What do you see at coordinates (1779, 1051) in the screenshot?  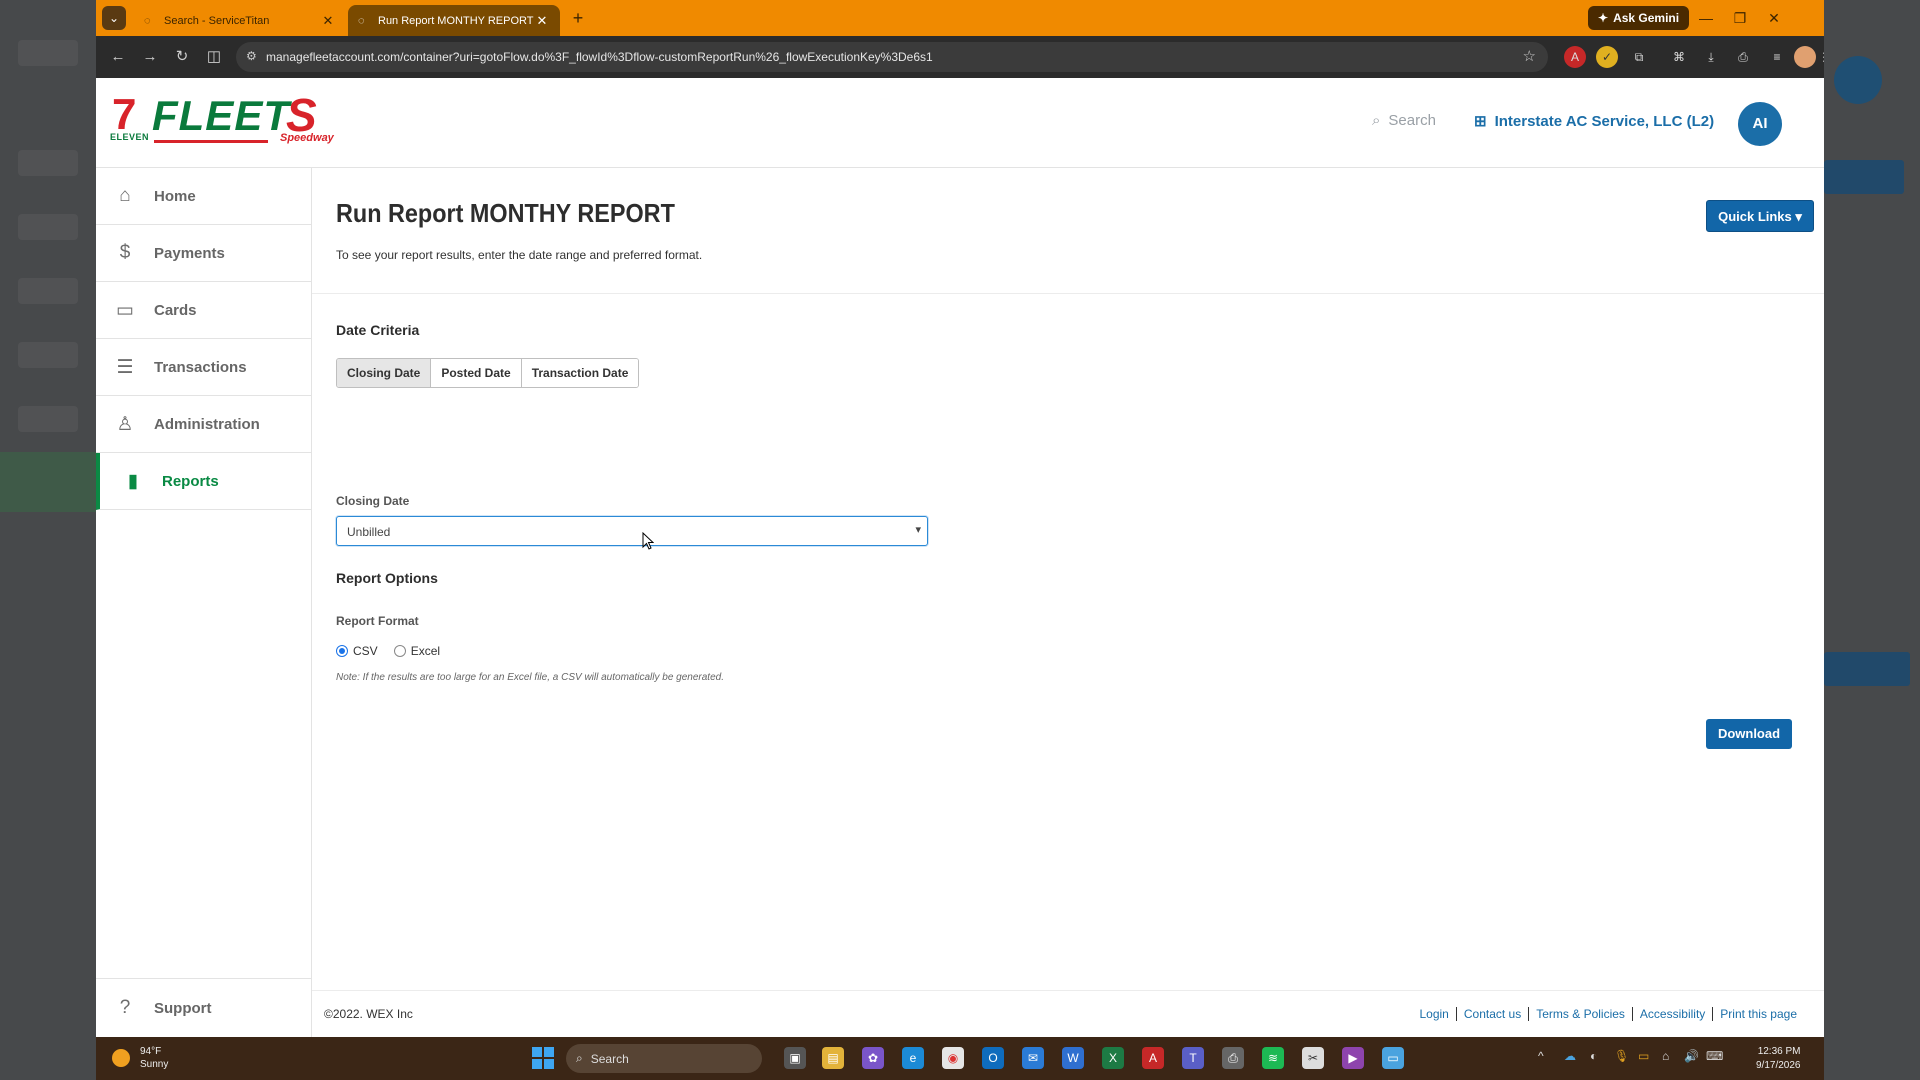 I see `clock-time: 12:36 PM` at bounding box center [1779, 1051].